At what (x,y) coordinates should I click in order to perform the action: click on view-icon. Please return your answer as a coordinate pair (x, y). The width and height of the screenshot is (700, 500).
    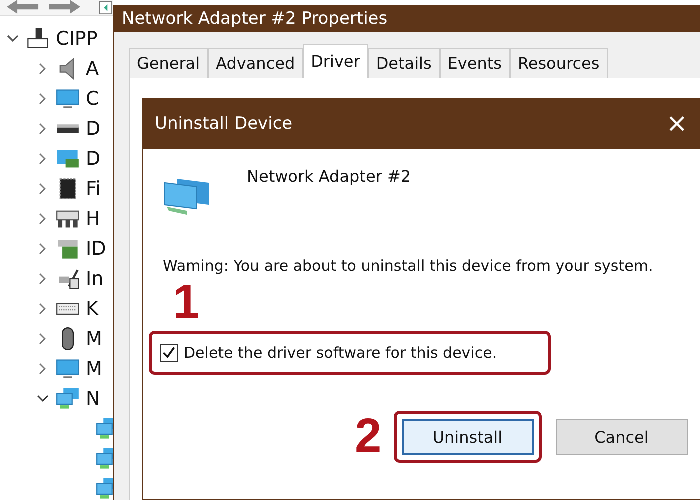
    Looking at the image, I should click on (106, 8).